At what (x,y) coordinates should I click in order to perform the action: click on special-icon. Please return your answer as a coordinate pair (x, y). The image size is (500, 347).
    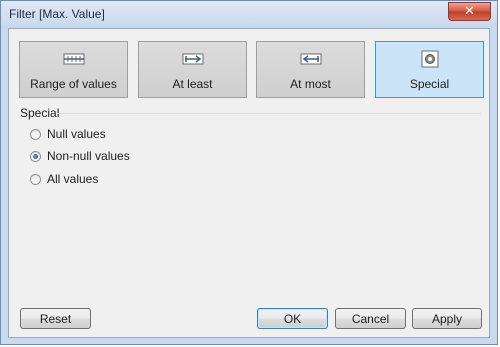
    Looking at the image, I should click on (429, 59).